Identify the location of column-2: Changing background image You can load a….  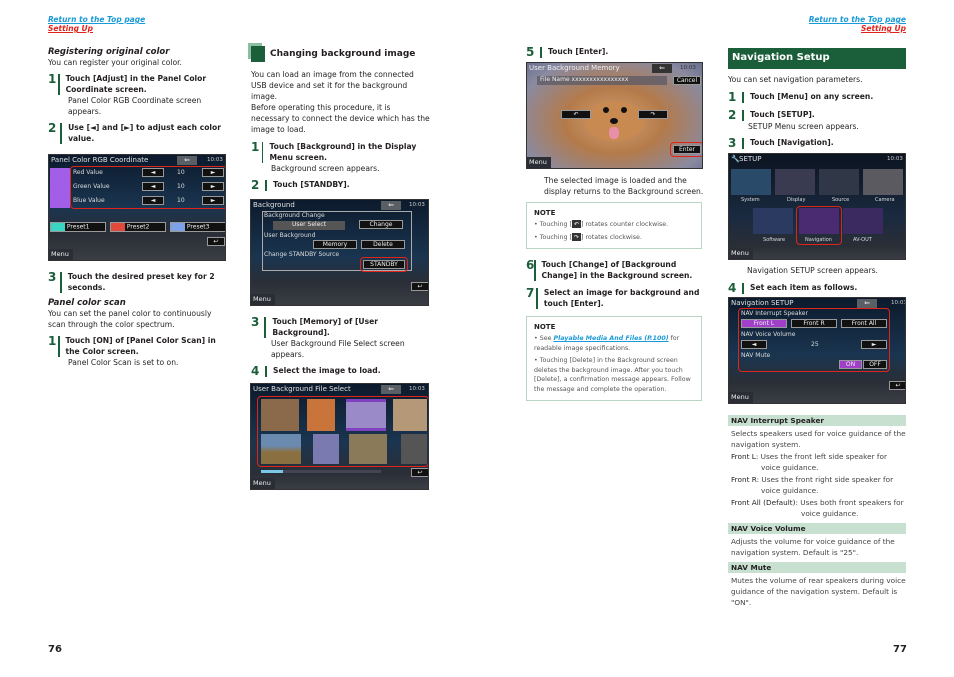
(341, 118).